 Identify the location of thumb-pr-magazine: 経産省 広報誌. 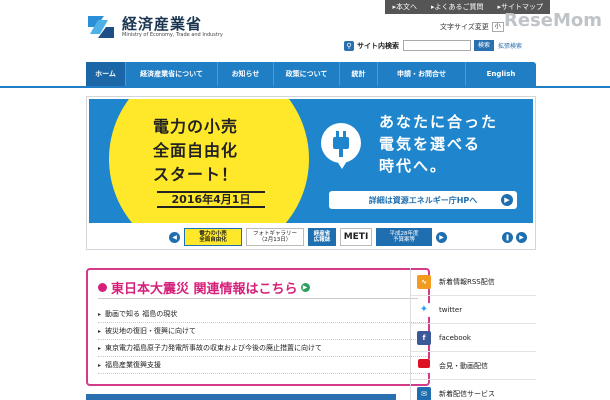
(322, 237).